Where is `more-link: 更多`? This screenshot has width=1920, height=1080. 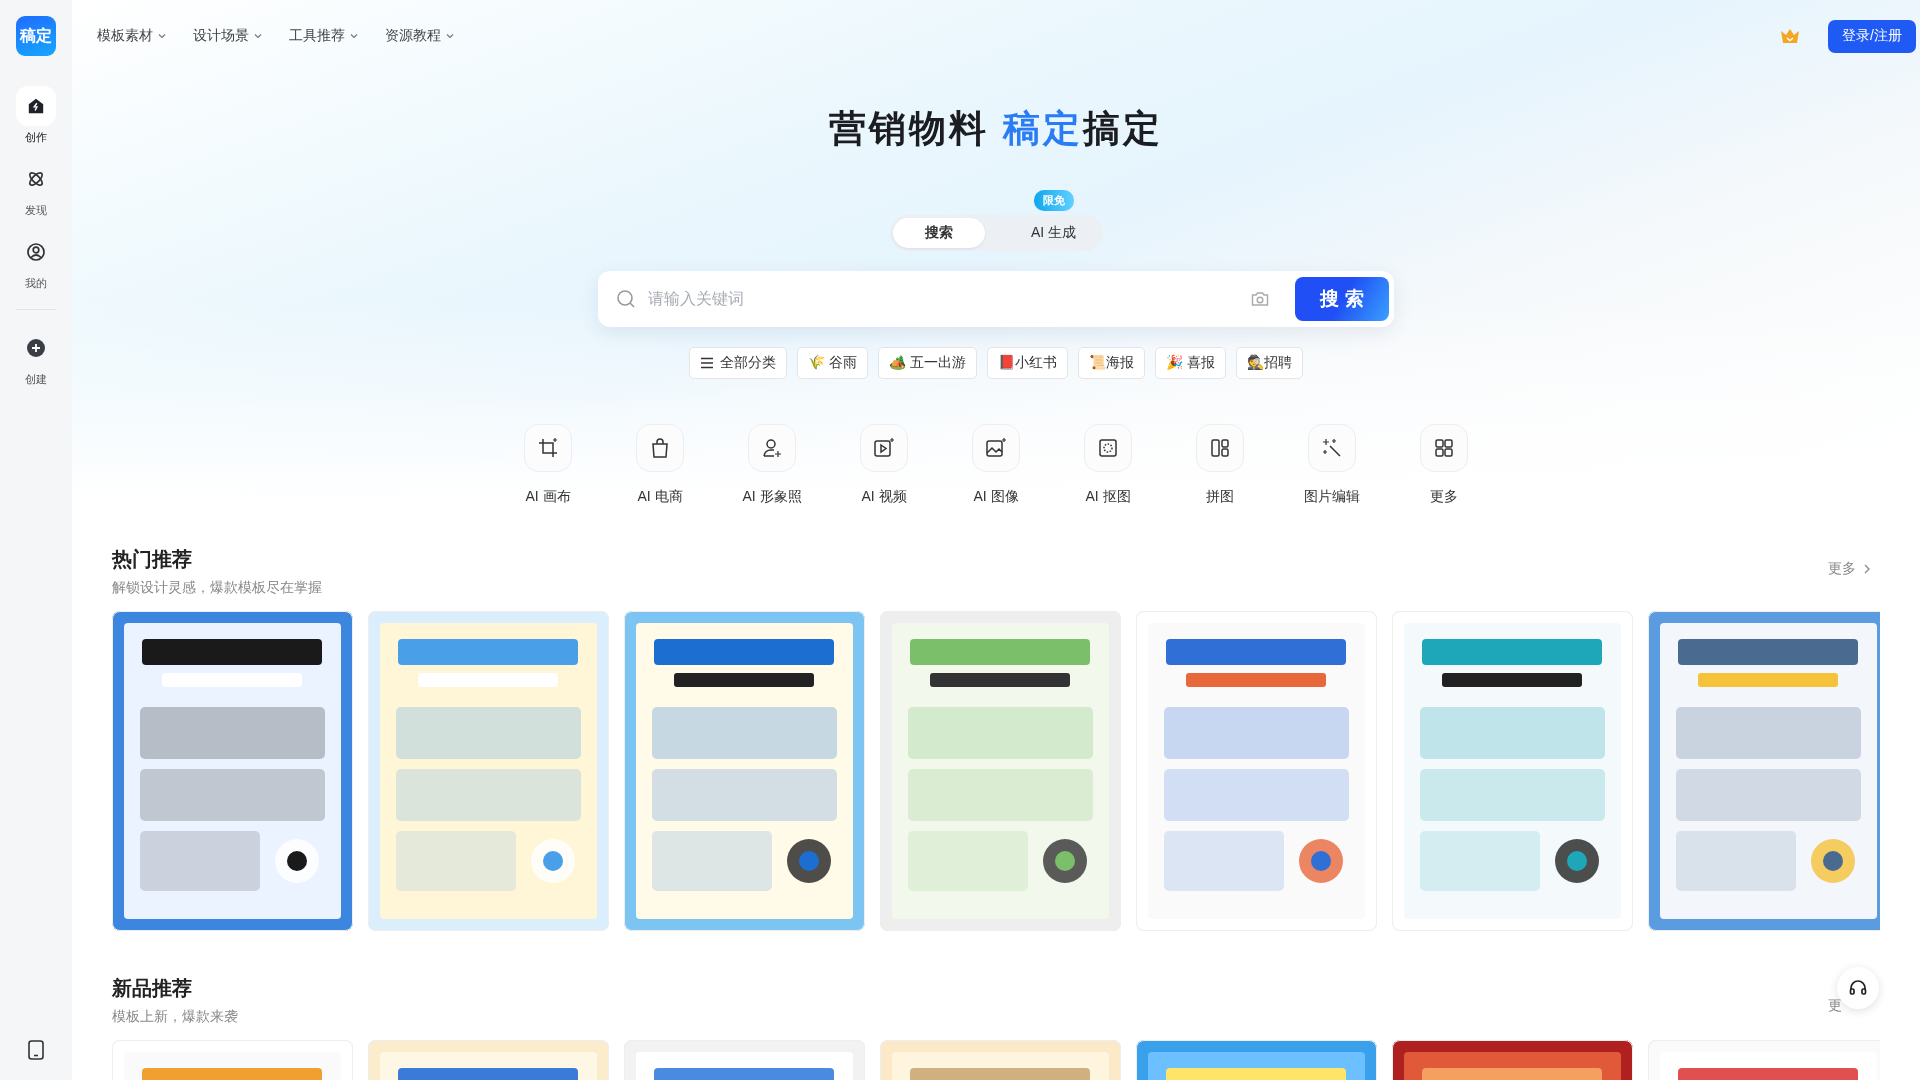
more-link: 更多 is located at coordinates (1850, 569).